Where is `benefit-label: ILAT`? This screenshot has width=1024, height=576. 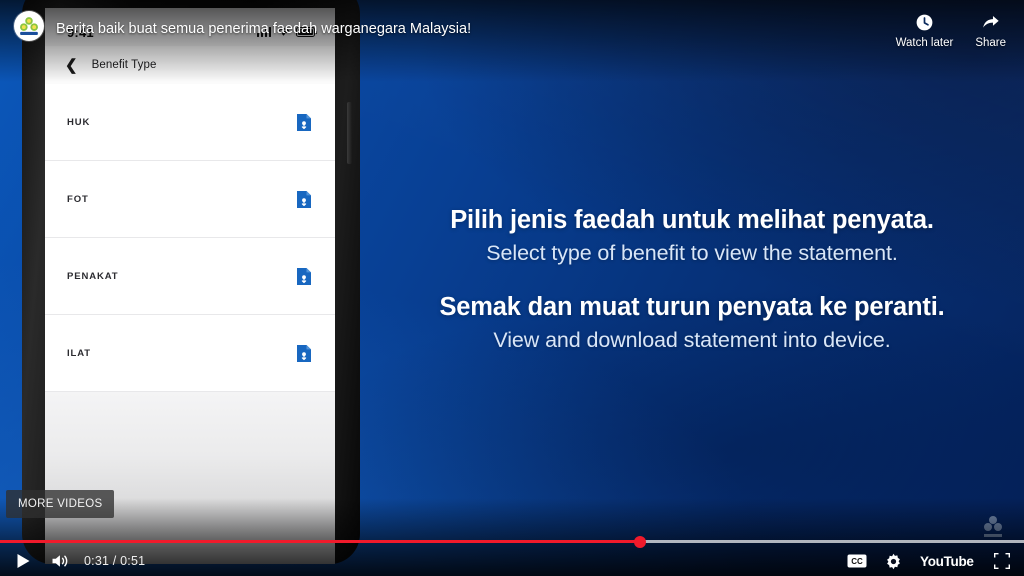 benefit-label: ILAT is located at coordinates (79, 353).